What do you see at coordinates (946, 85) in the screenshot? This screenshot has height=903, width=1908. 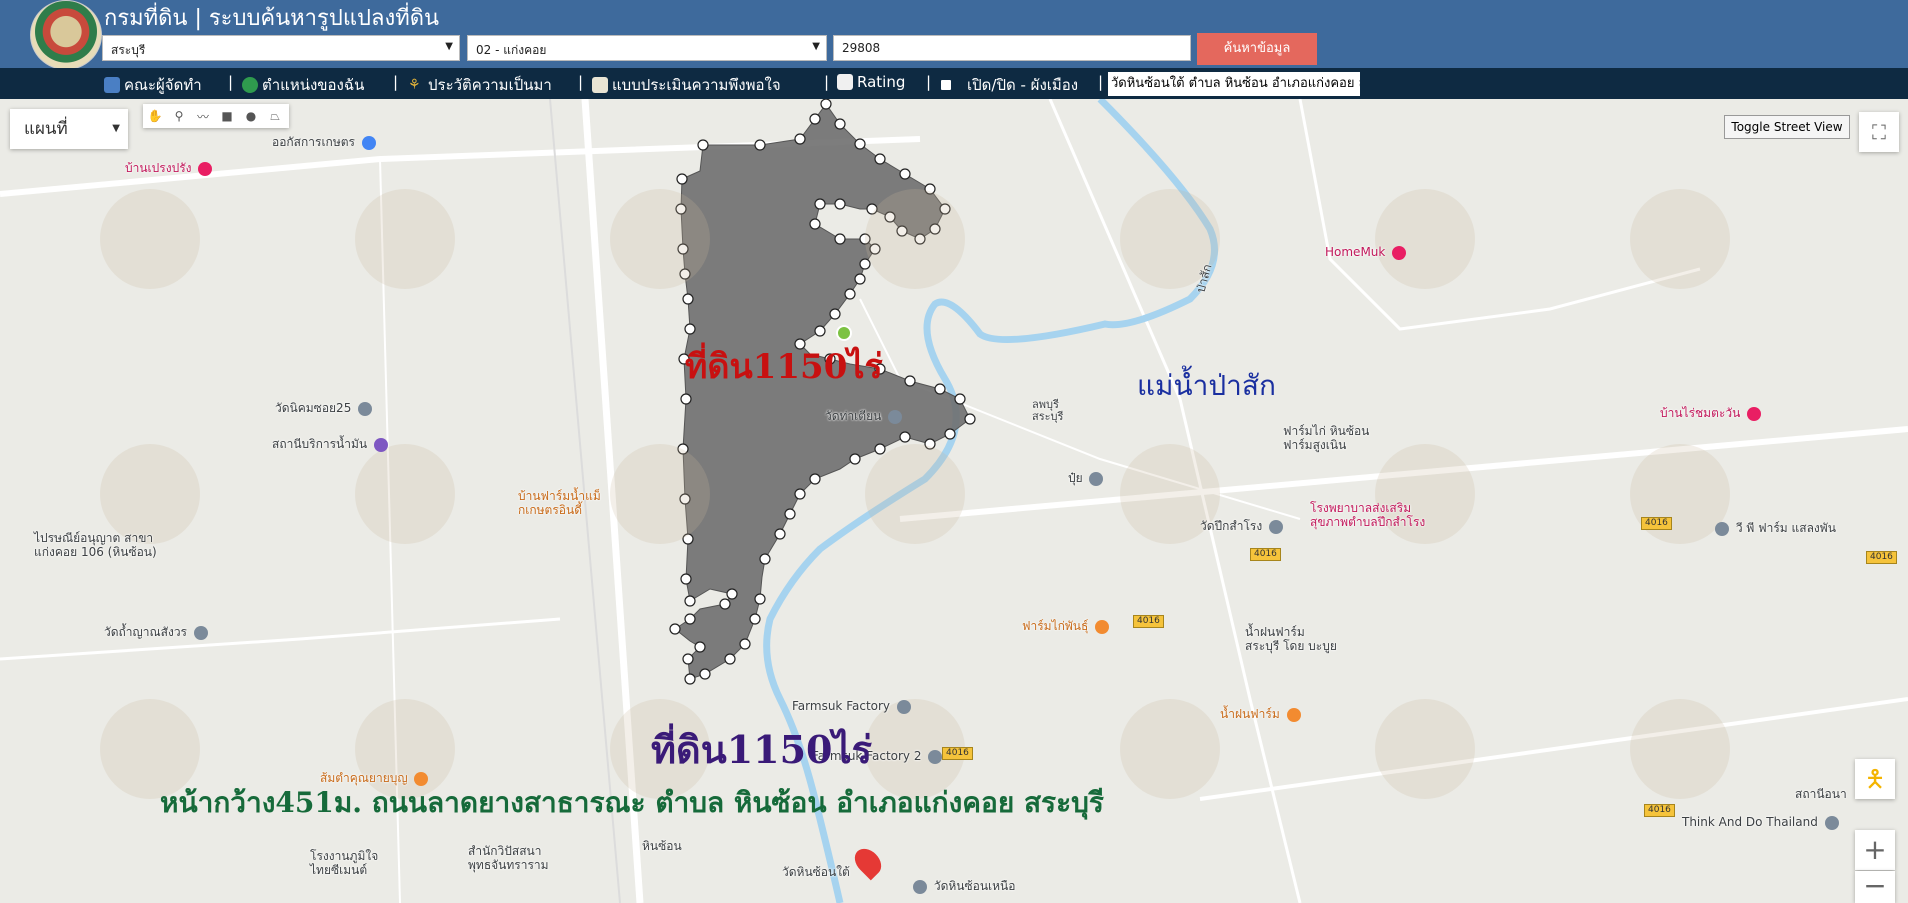 I see `checkbox-icon` at bounding box center [946, 85].